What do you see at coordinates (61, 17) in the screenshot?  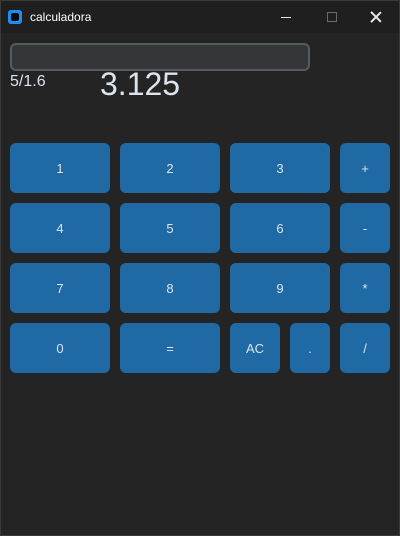 I see `window-title: calculadora` at bounding box center [61, 17].